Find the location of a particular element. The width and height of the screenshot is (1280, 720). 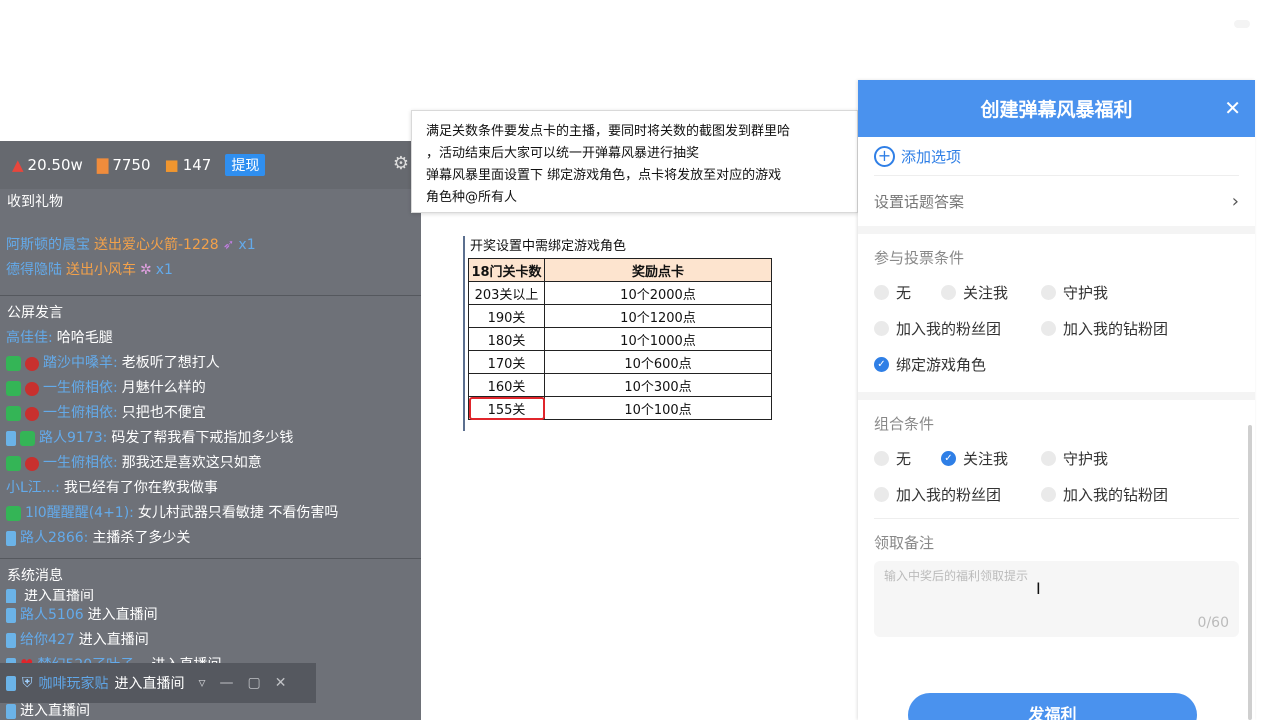

dialog-title: 创建弹幕风暴福利 is located at coordinates (1056, 110).